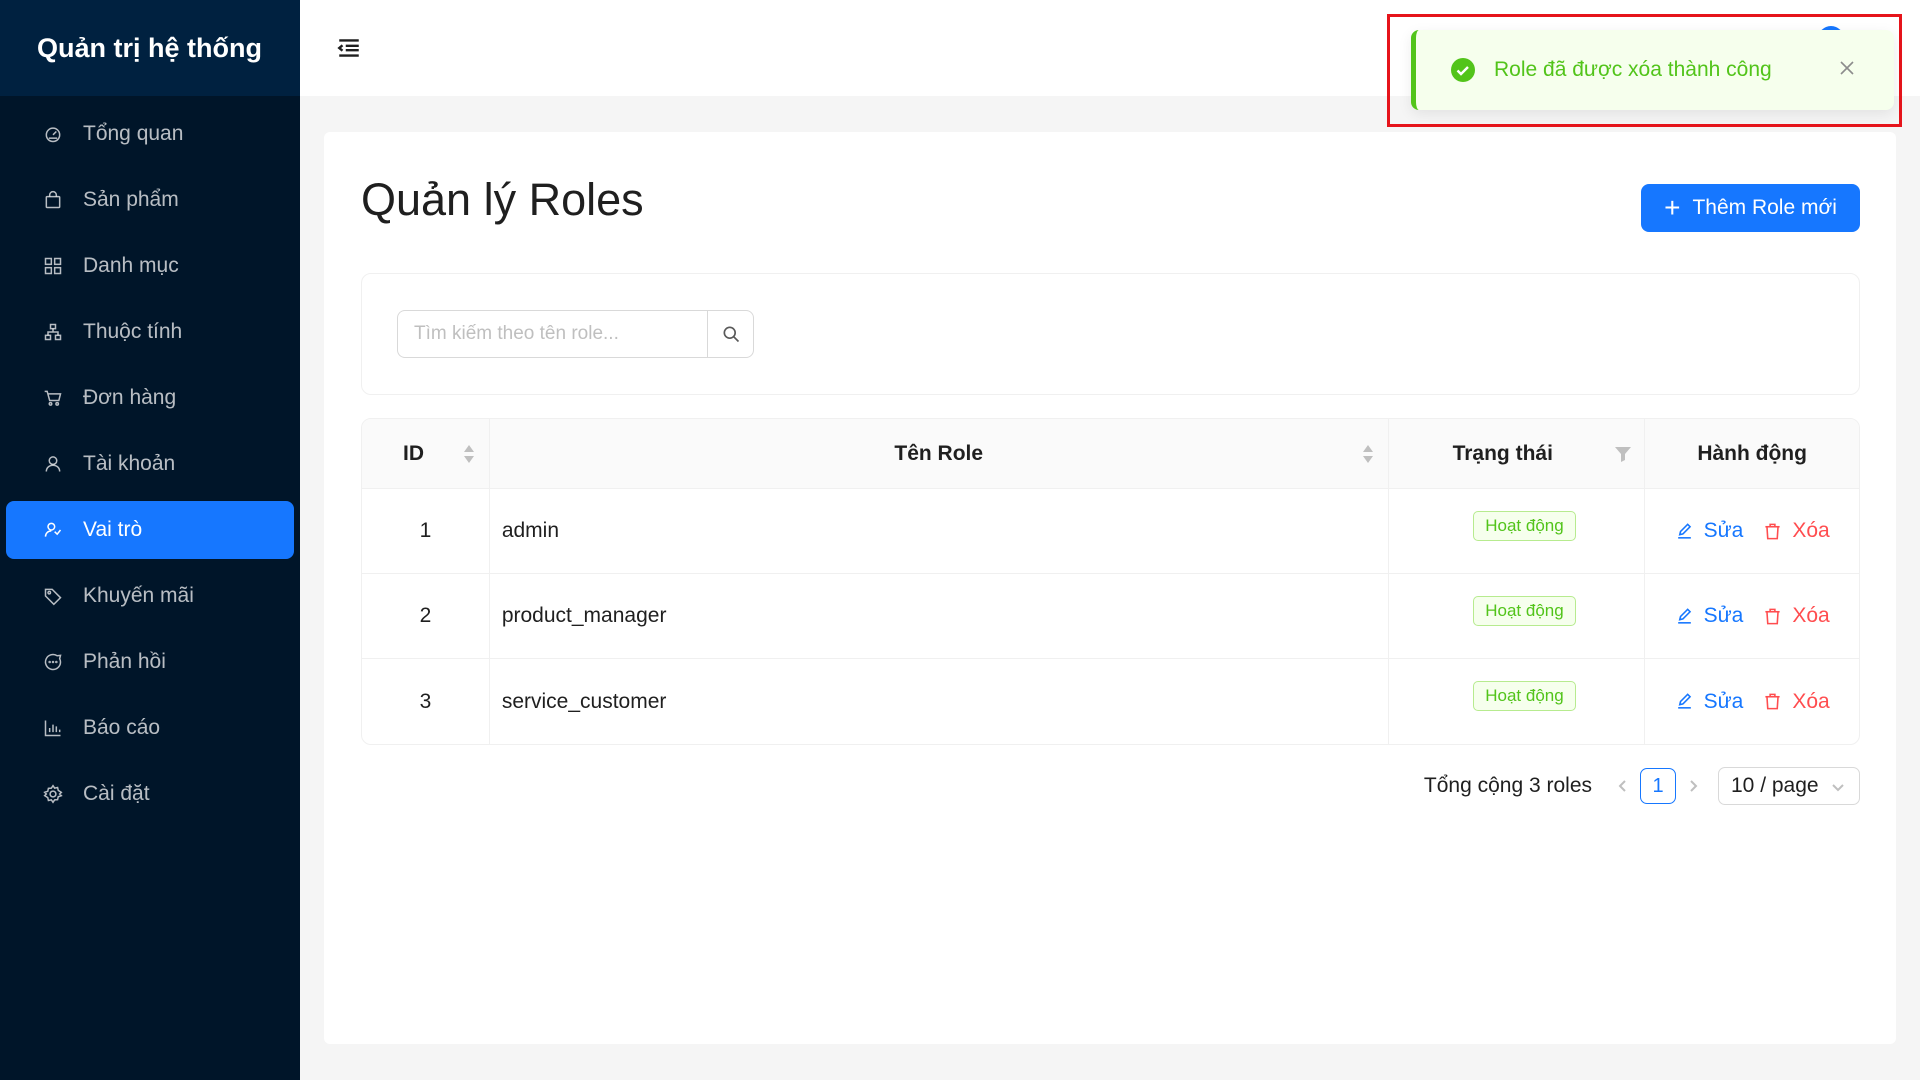 This screenshot has width=1920, height=1080. What do you see at coordinates (939, 701) in the screenshot?
I see `cell-role-name: service_customer` at bounding box center [939, 701].